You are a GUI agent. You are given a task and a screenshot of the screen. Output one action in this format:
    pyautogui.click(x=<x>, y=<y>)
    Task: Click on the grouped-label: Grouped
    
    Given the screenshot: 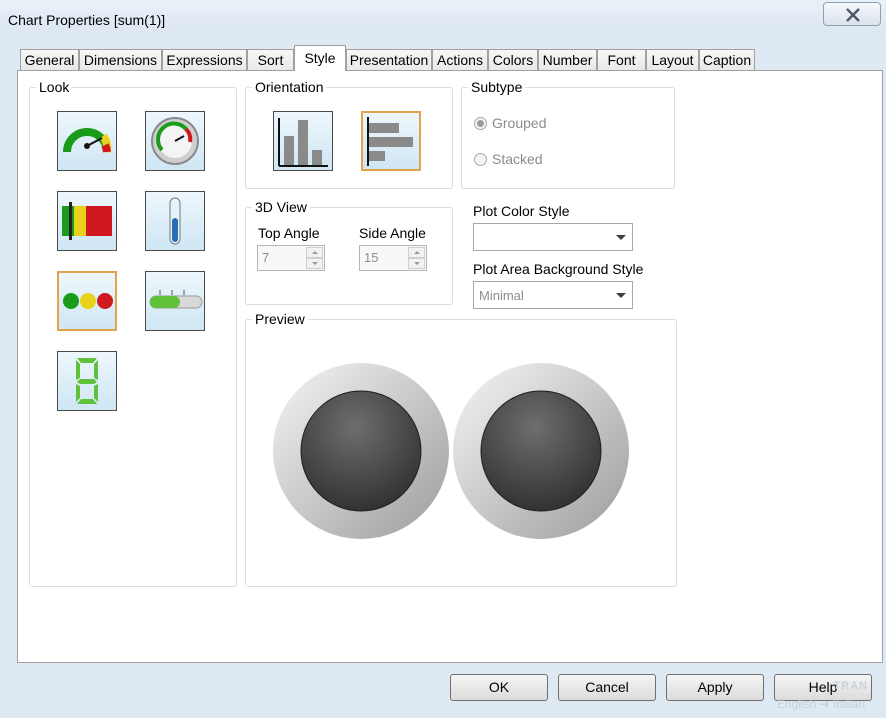 What is the action you would take?
    pyautogui.click(x=519, y=123)
    